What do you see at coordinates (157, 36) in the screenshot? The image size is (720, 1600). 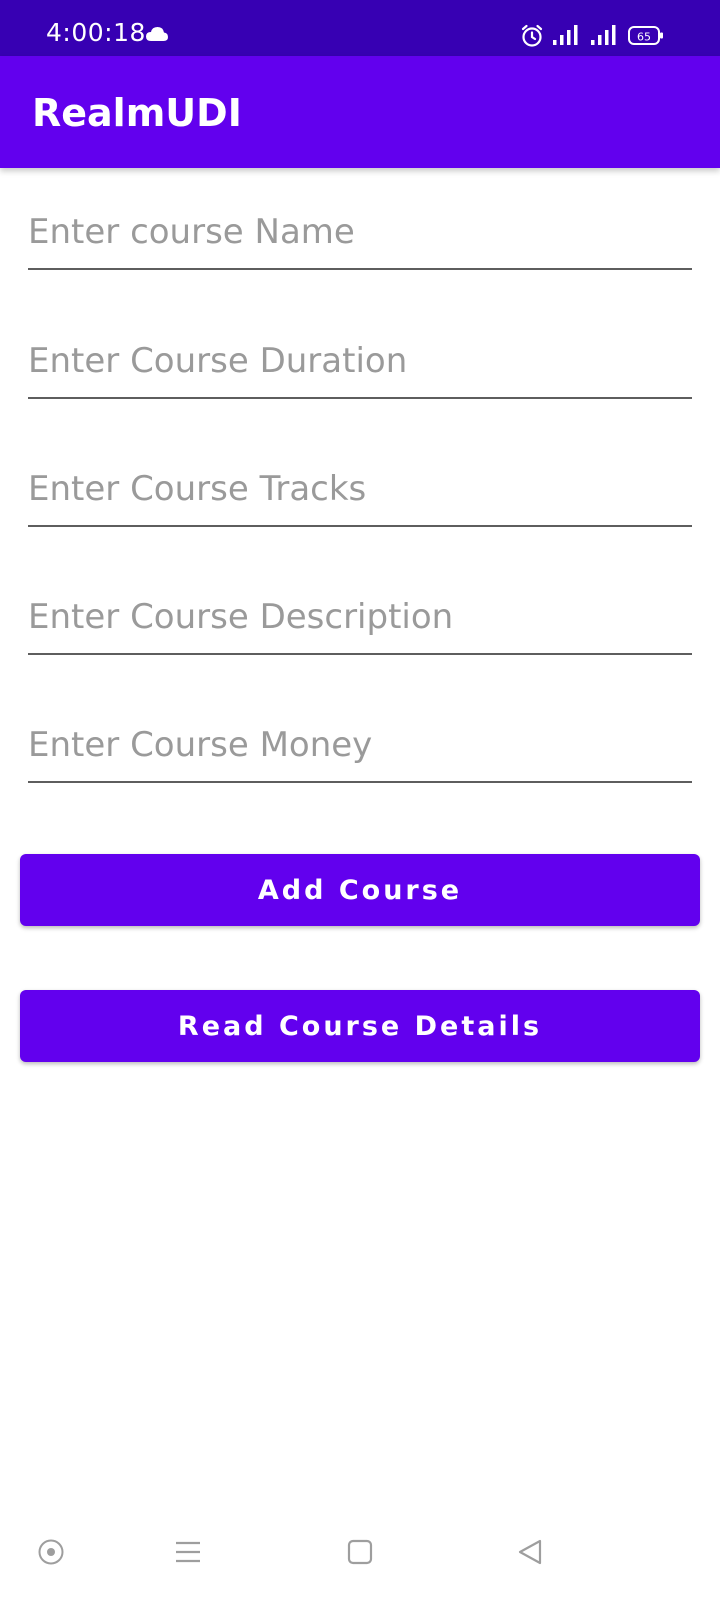 I see `cloud-icon` at bounding box center [157, 36].